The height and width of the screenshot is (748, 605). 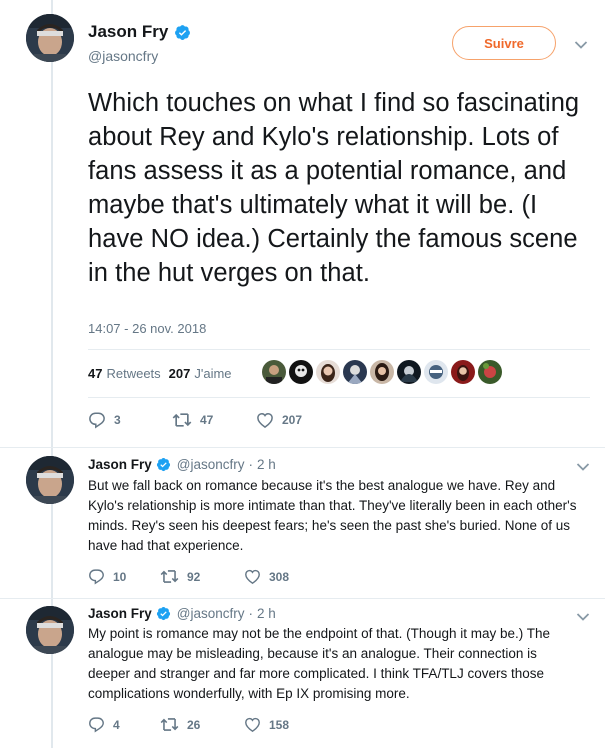 What do you see at coordinates (286, 724) in the screenshot?
I see `like-button: 158` at bounding box center [286, 724].